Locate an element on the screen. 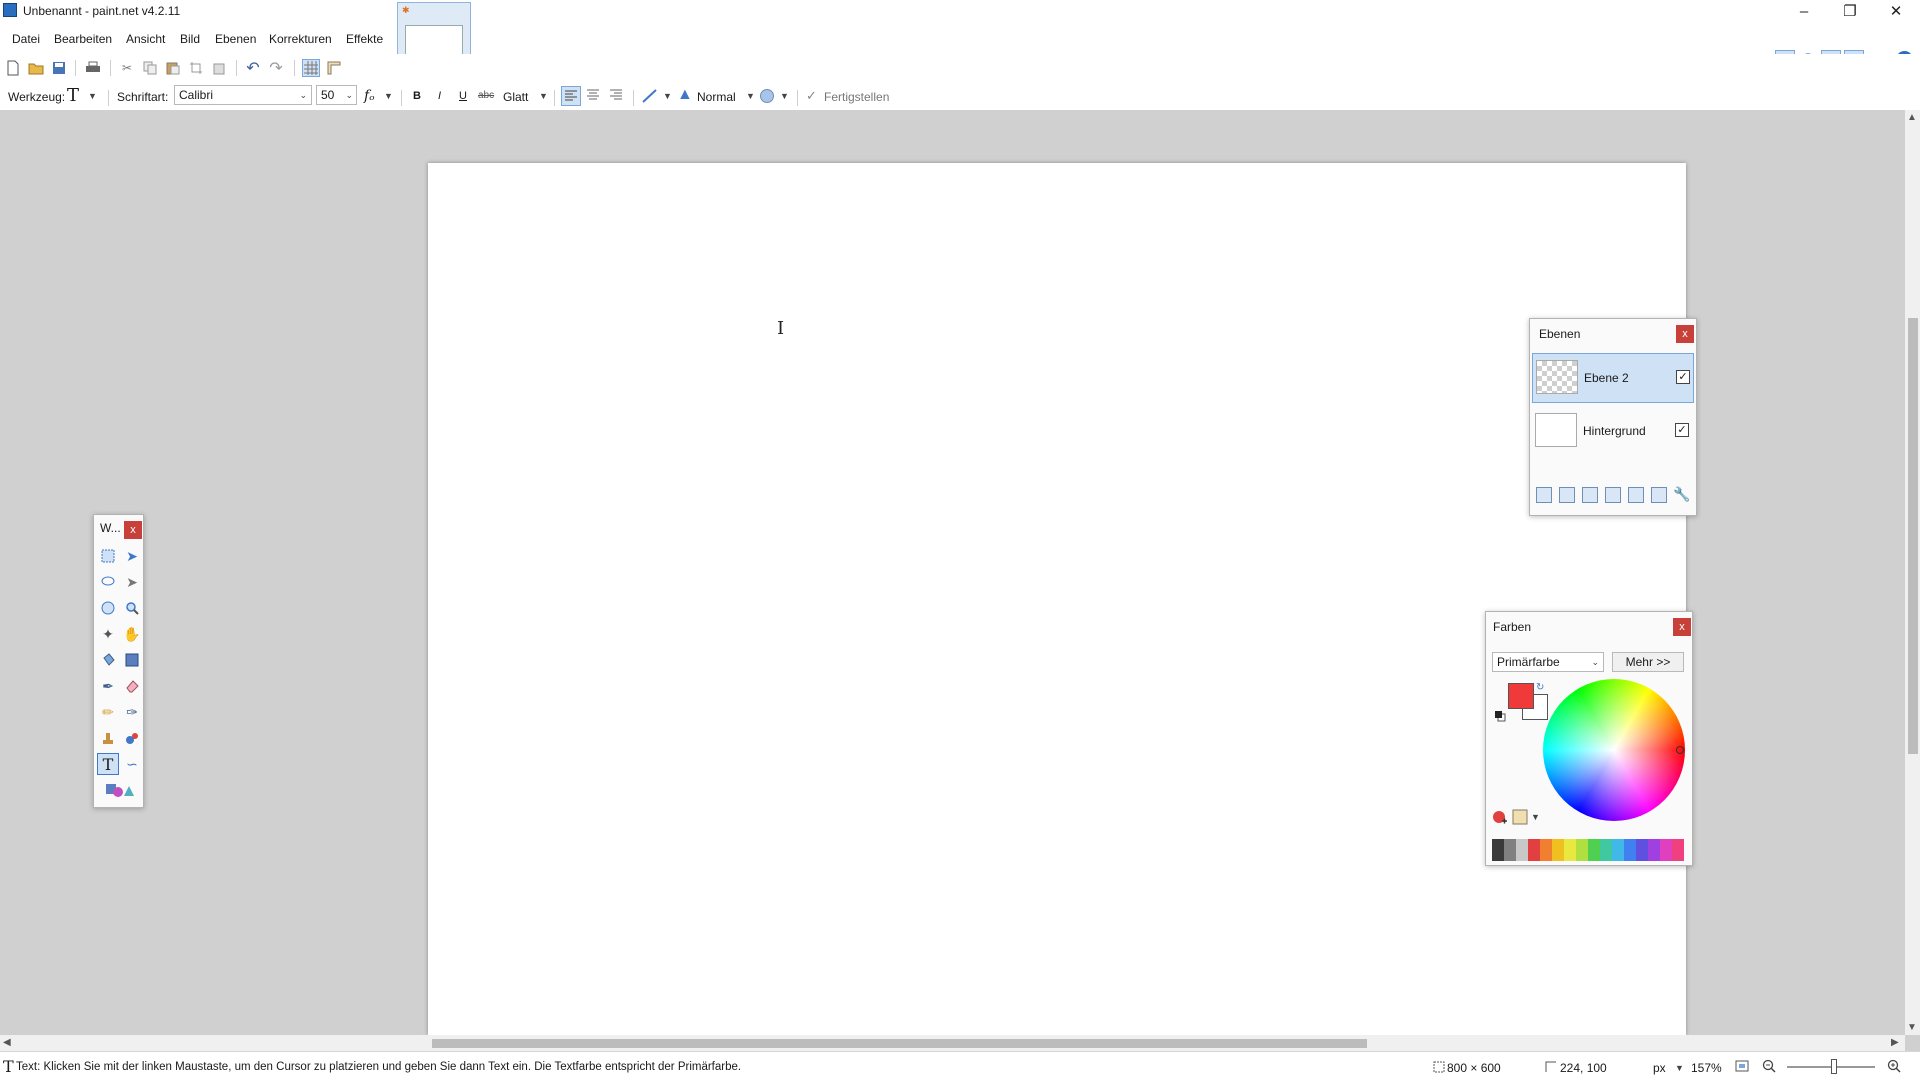 The height and width of the screenshot is (1080, 1920). scroll-right-icon: ▶ is located at coordinates (1895, 1042).